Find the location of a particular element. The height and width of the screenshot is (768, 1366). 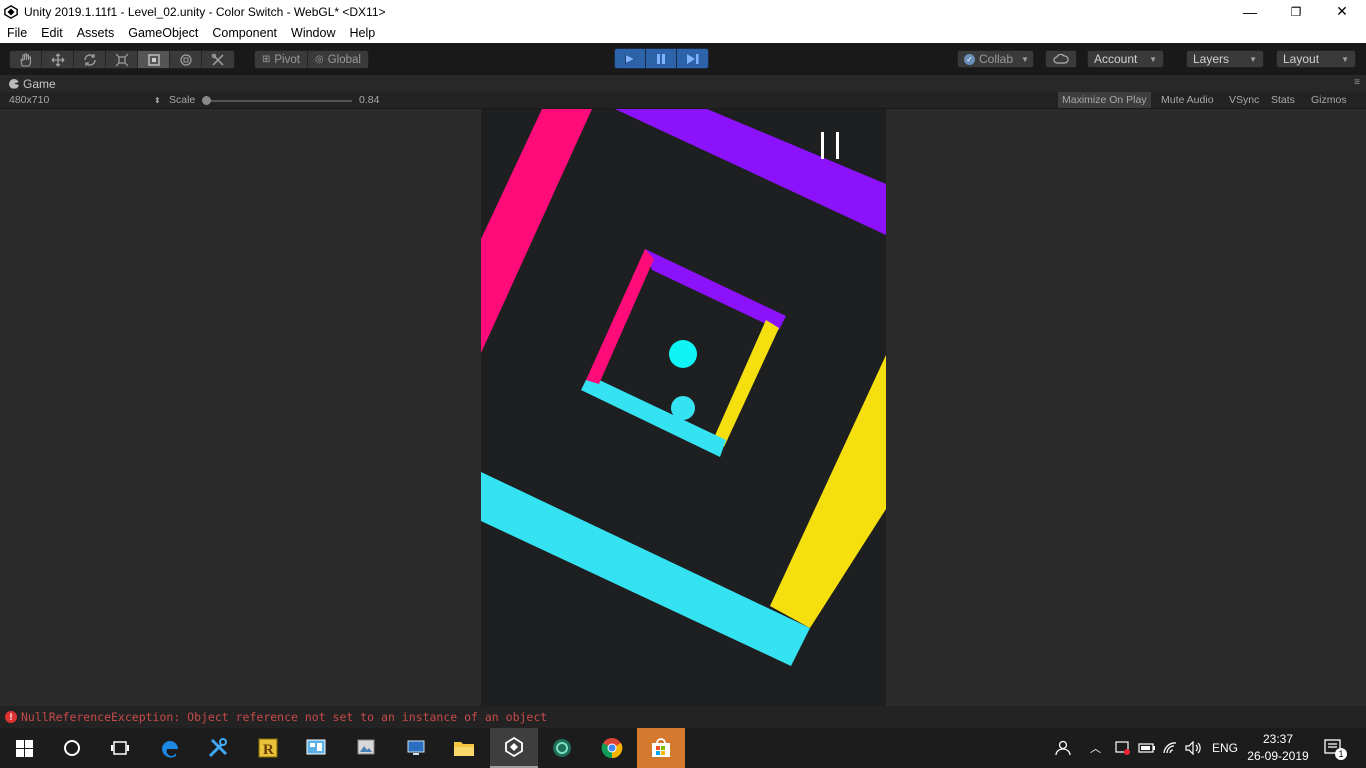

cortana-button is located at coordinates (72, 748).